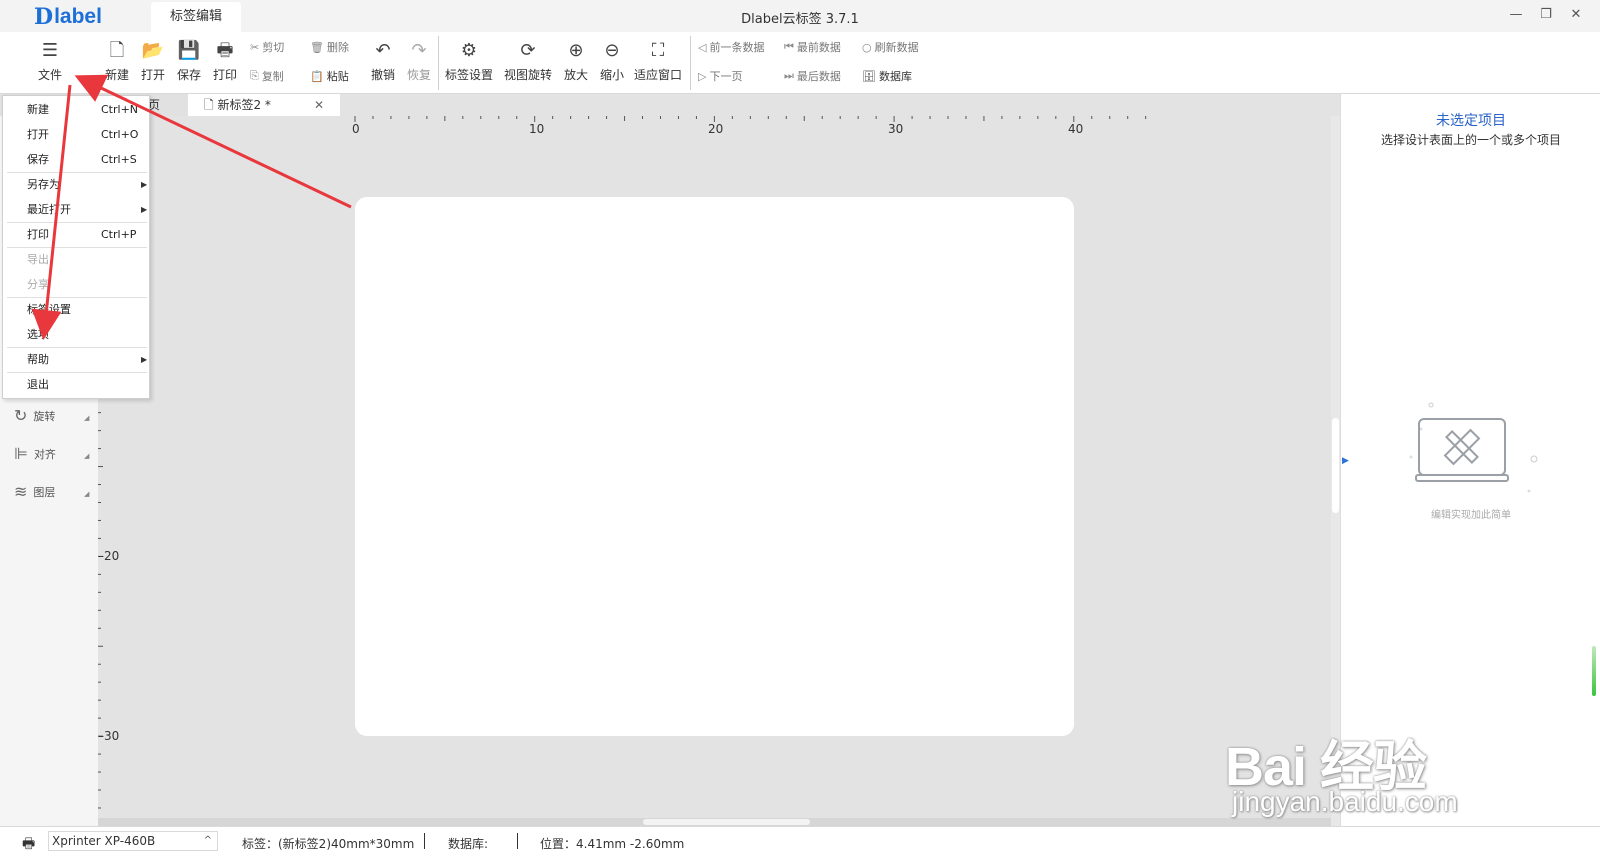 The height and width of the screenshot is (866, 1600). What do you see at coordinates (726, 822) in the screenshot?
I see `horizontal-scroll-thumb` at bounding box center [726, 822].